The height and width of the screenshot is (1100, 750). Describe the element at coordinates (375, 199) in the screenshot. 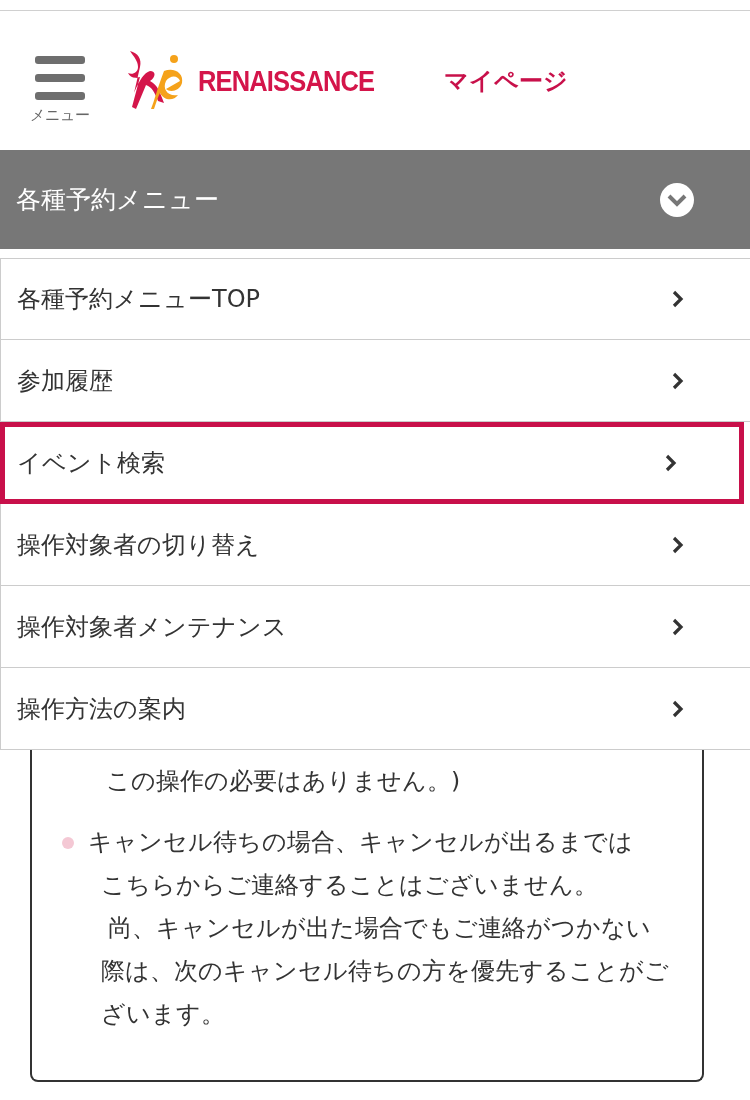

I see `accordion-header: 各種予約メニュー` at that location.